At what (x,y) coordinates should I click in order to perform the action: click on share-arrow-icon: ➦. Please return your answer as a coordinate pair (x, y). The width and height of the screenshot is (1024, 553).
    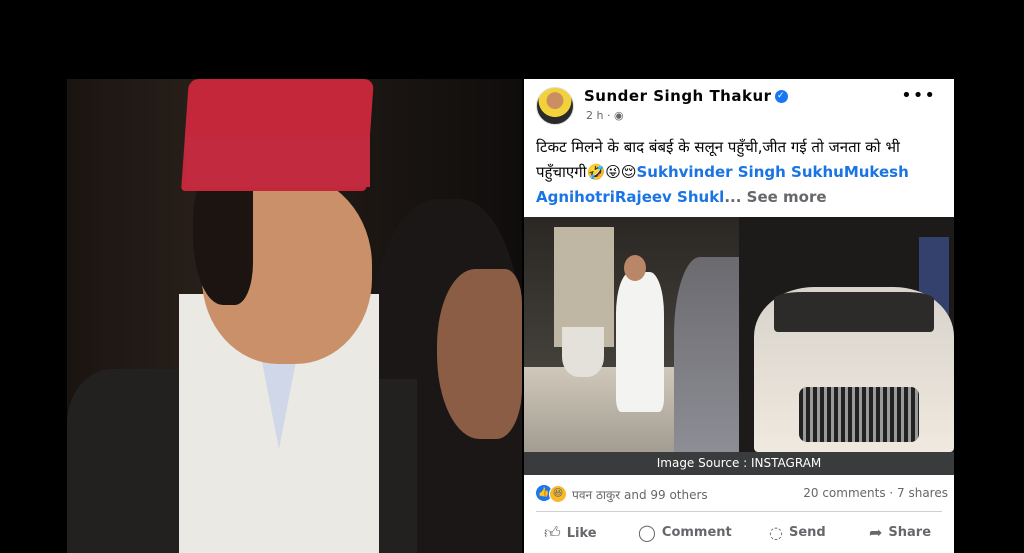
    Looking at the image, I should click on (876, 532).